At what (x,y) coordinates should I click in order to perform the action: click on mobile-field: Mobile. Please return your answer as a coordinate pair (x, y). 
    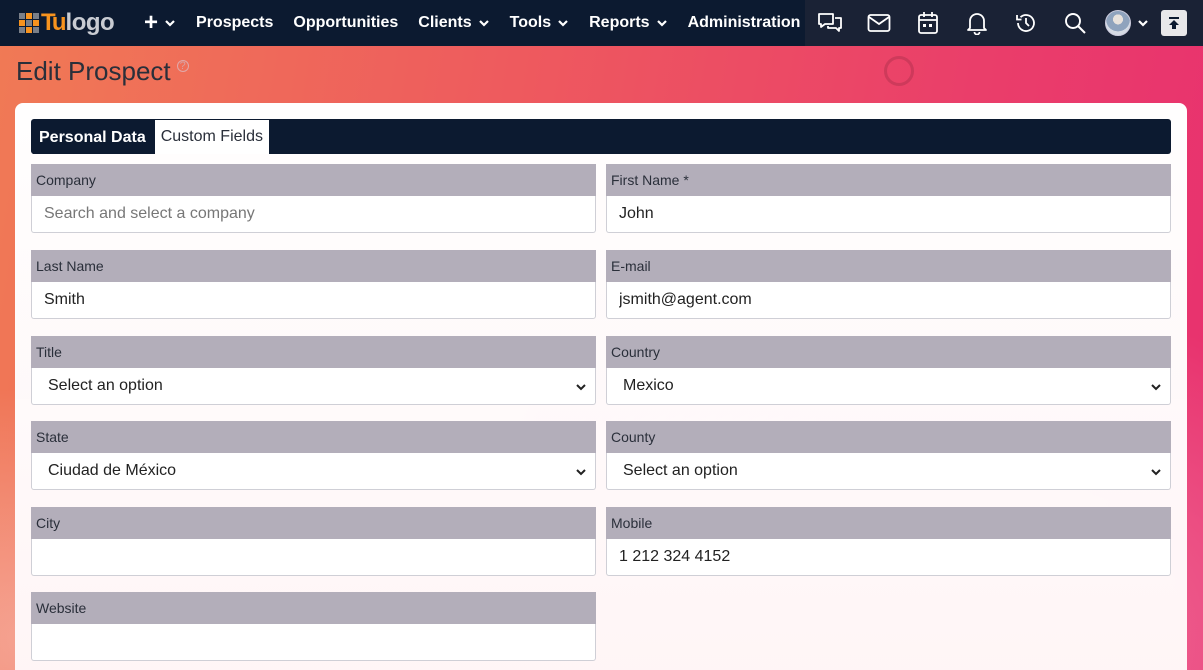
    Looking at the image, I should click on (888, 541).